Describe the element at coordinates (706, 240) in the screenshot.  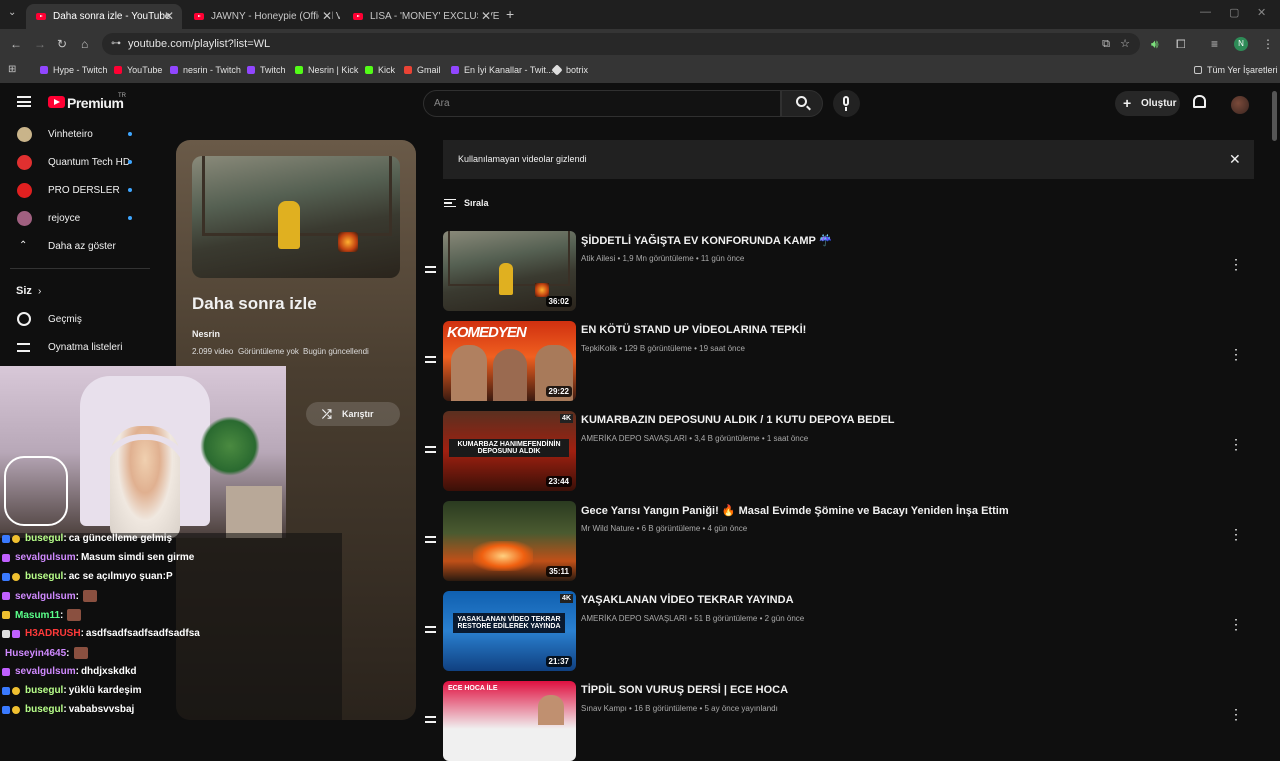
I see `video-title: ŞİDDETLİ YAĞIŞTA EV KONFORUNDA KAMP ☔` at that location.